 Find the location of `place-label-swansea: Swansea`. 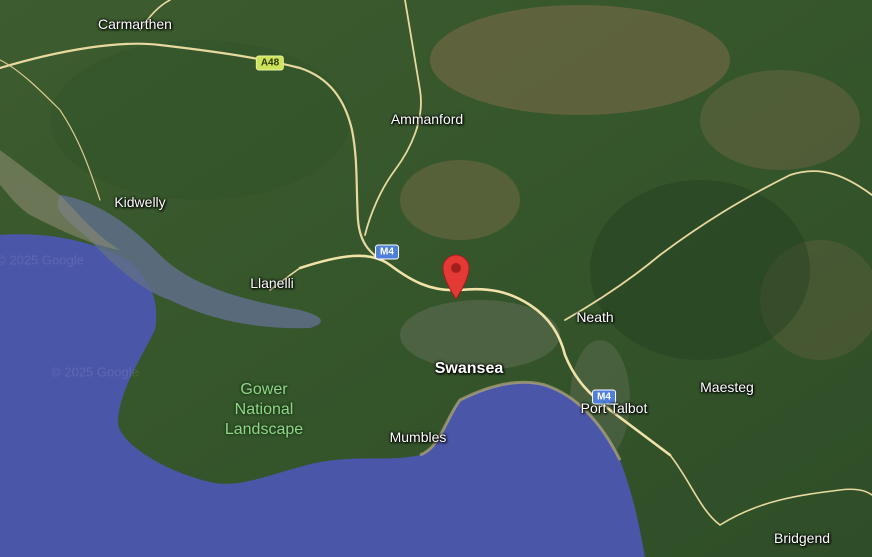

place-label-swansea: Swansea is located at coordinates (469, 369).